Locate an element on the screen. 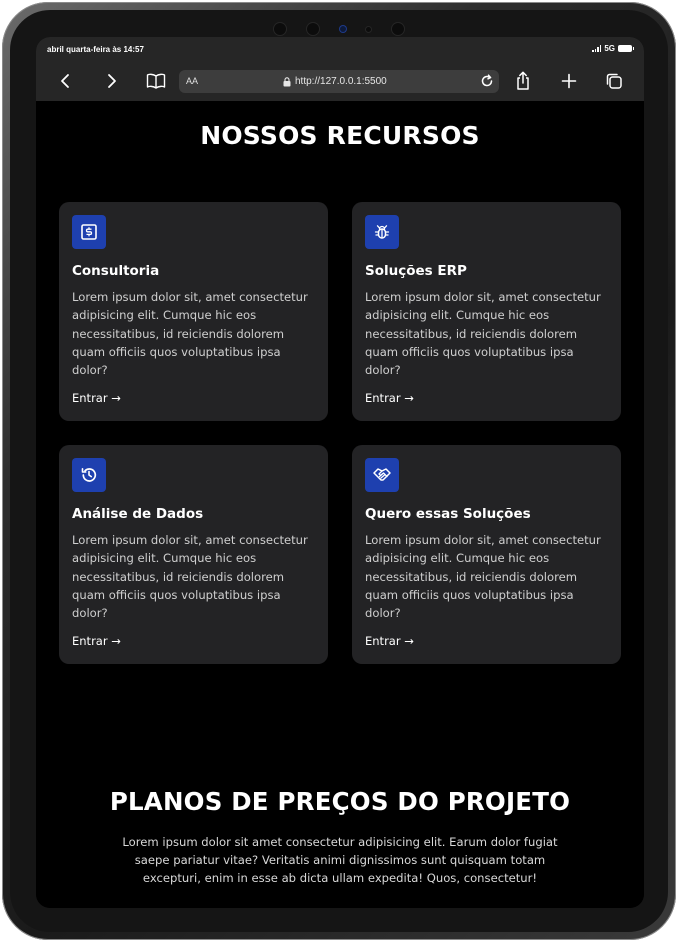  chevron-left-icon is located at coordinates (65, 81).